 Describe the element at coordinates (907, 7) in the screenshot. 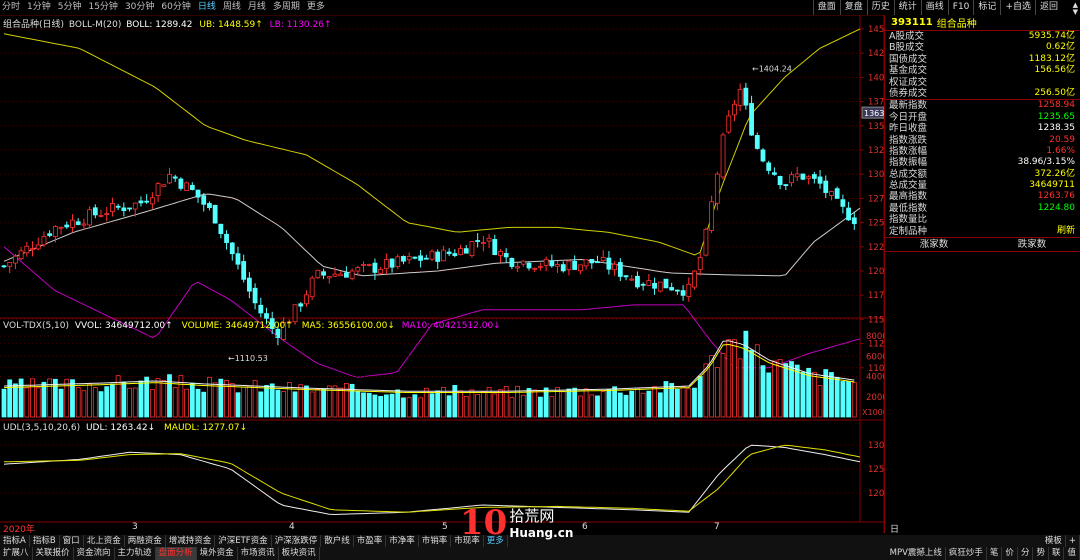

I see `tool-button: 统计` at that location.